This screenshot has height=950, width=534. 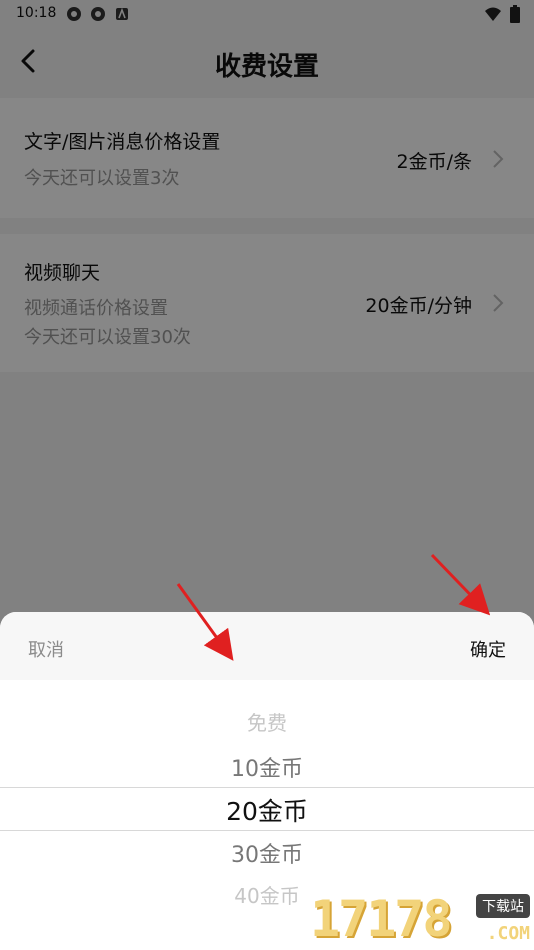 What do you see at coordinates (503, 906) in the screenshot?
I see `watermark-badge: 下载站` at bounding box center [503, 906].